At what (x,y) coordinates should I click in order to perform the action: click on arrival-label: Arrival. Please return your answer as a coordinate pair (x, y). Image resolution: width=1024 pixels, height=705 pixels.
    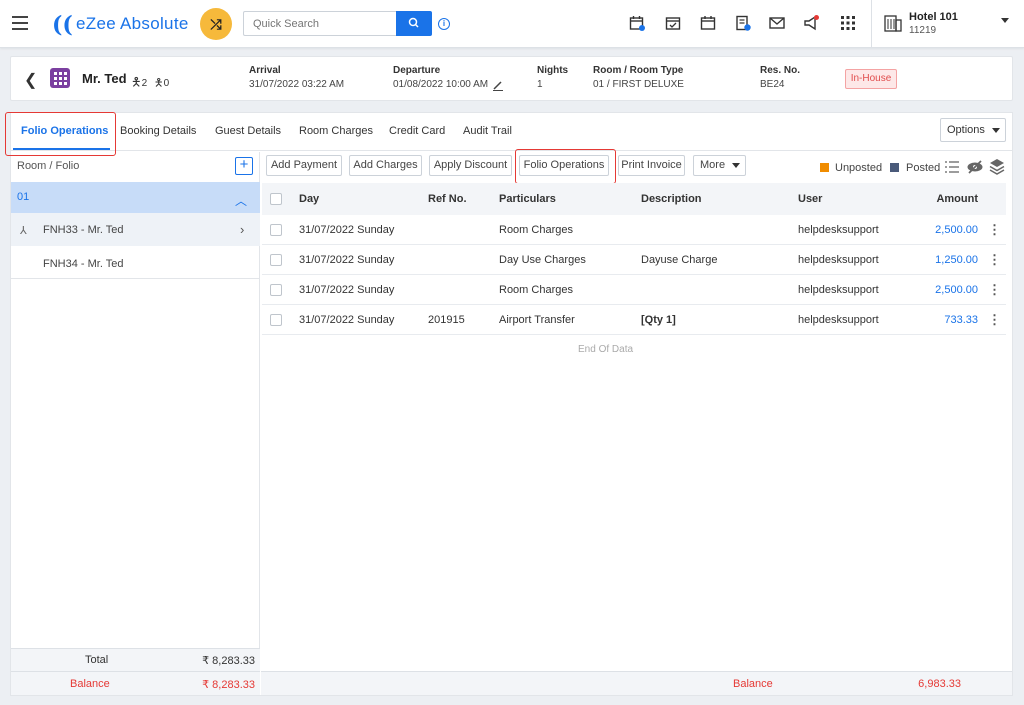
    Looking at the image, I should click on (265, 70).